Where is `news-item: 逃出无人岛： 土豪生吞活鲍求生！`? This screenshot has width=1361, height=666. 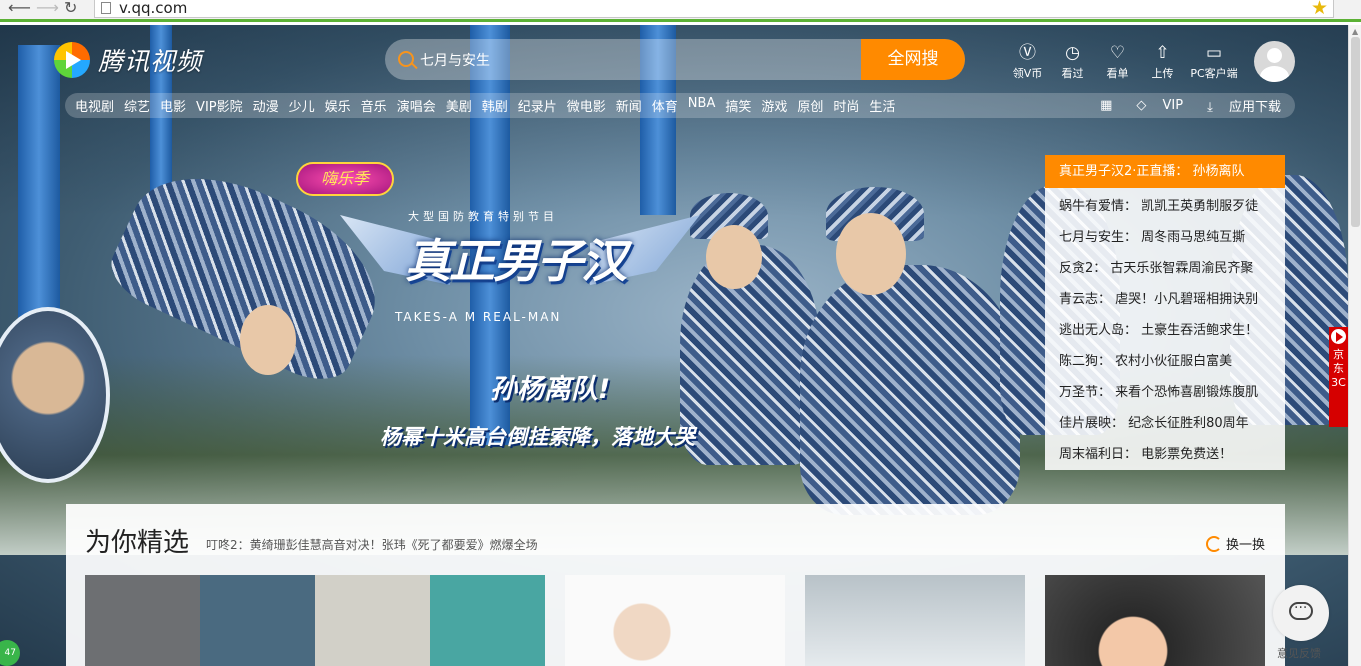
news-item: 逃出无人岛： 土豪生吞活鲍求生！ is located at coordinates (1172, 330).